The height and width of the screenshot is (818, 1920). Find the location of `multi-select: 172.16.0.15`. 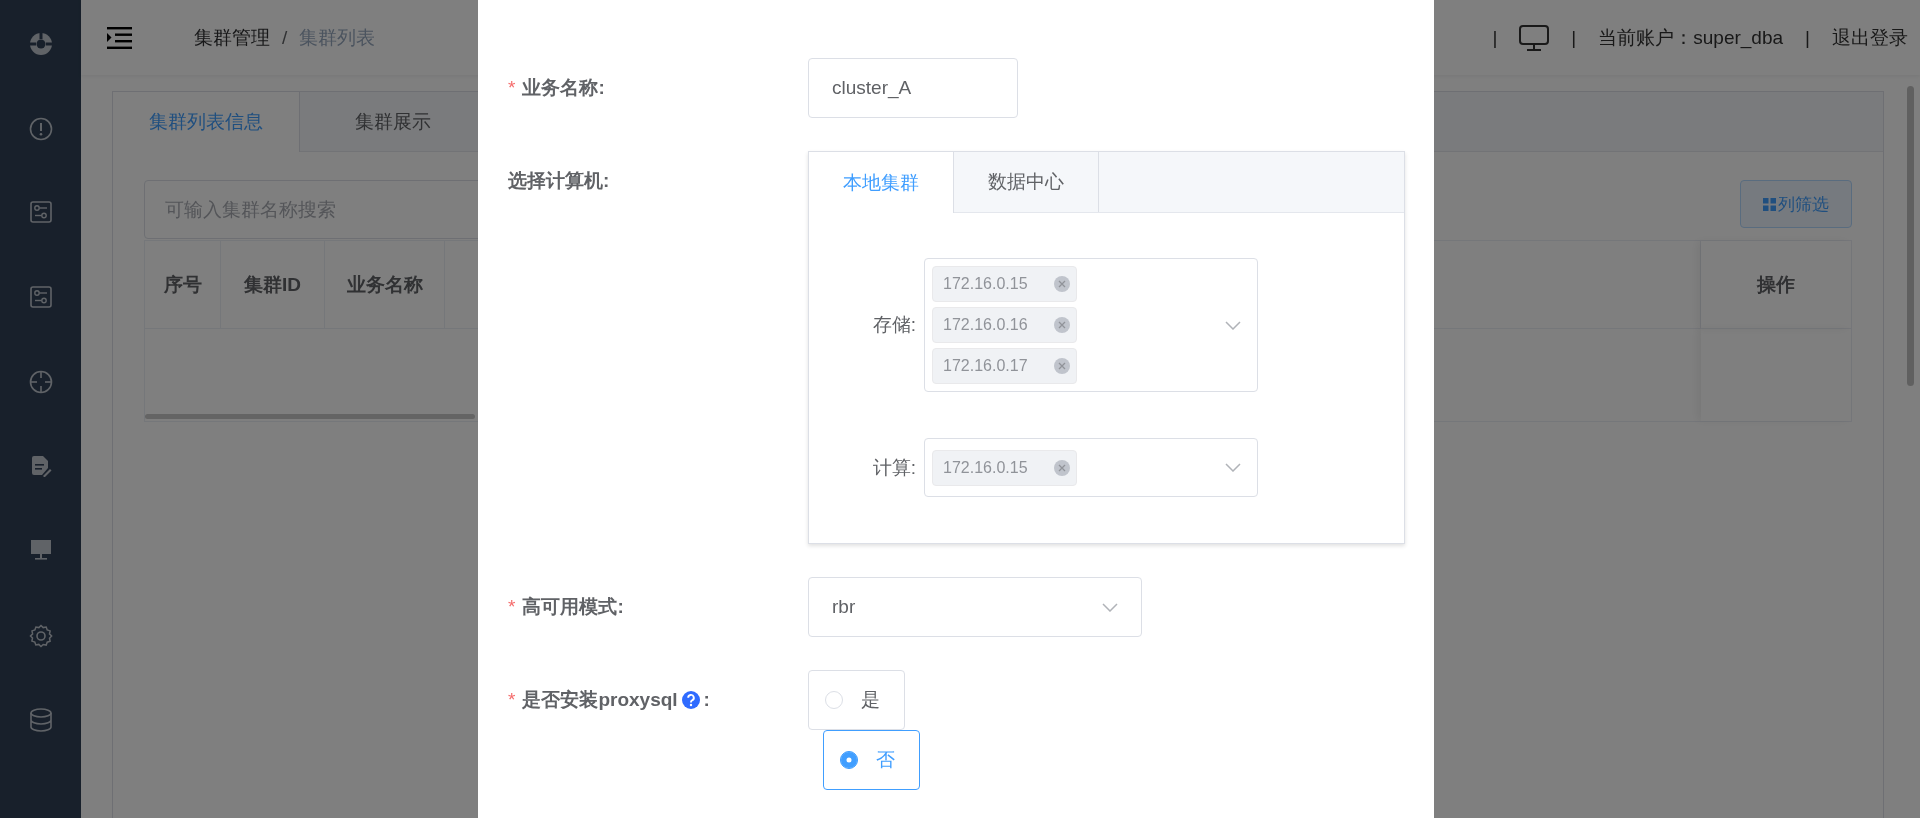

multi-select: 172.16.0.15 is located at coordinates (1091, 467).